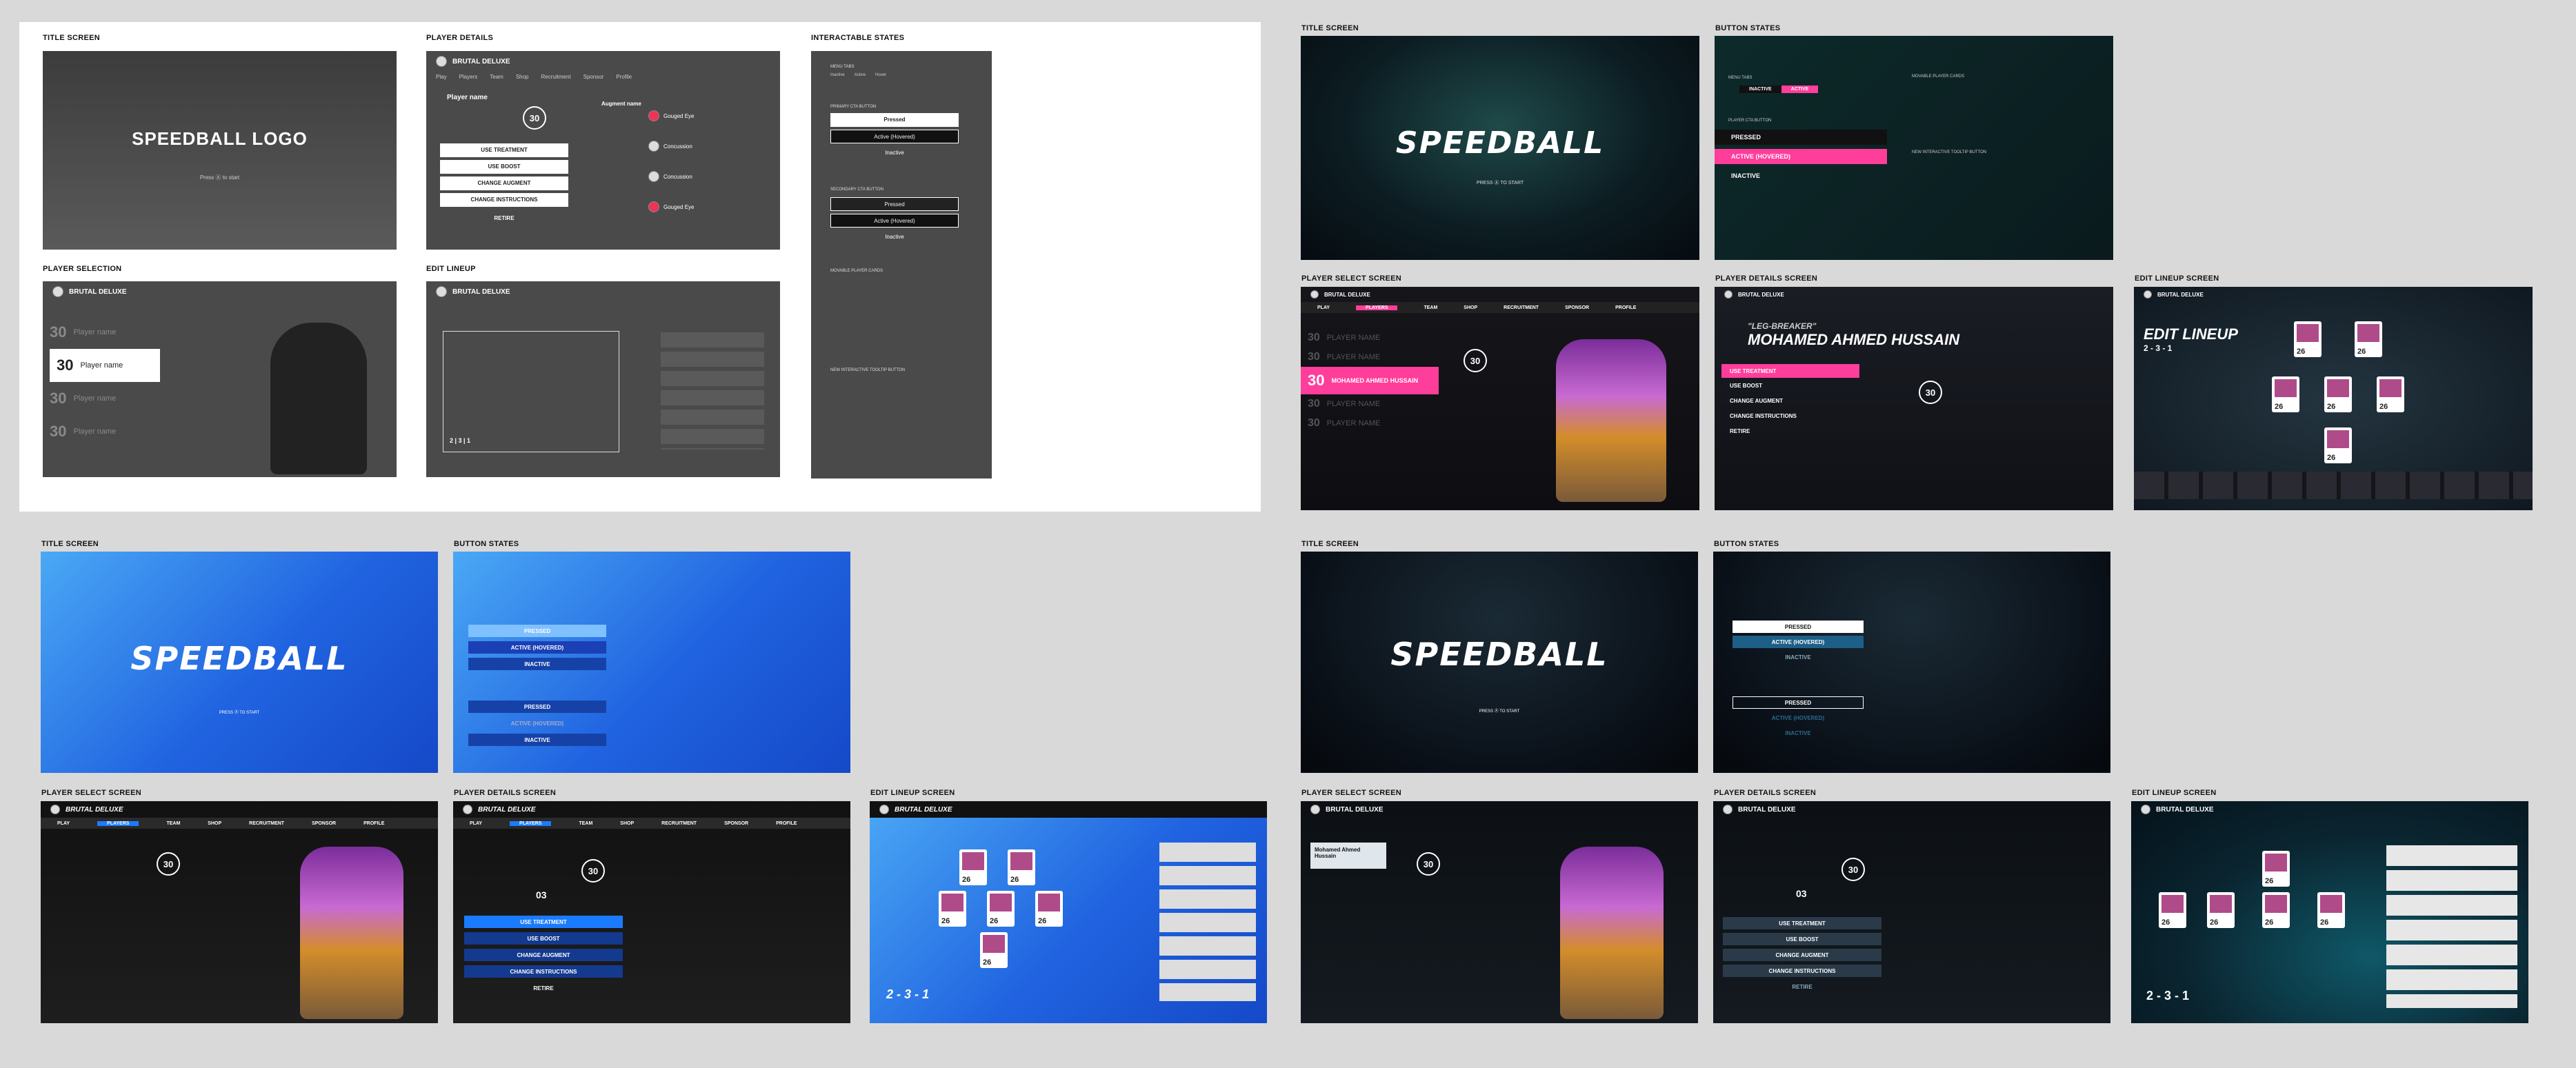 This screenshot has width=2576, height=1068. Describe the element at coordinates (1748, 28) in the screenshot. I see `neon-buttons-heading: BUTTON STATES` at that location.